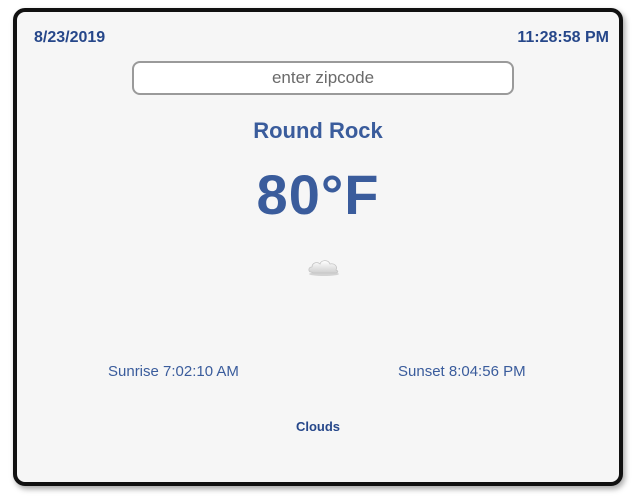 This screenshot has width=640, height=498. I want to click on temperature-readout: 80°F, so click(318, 194).